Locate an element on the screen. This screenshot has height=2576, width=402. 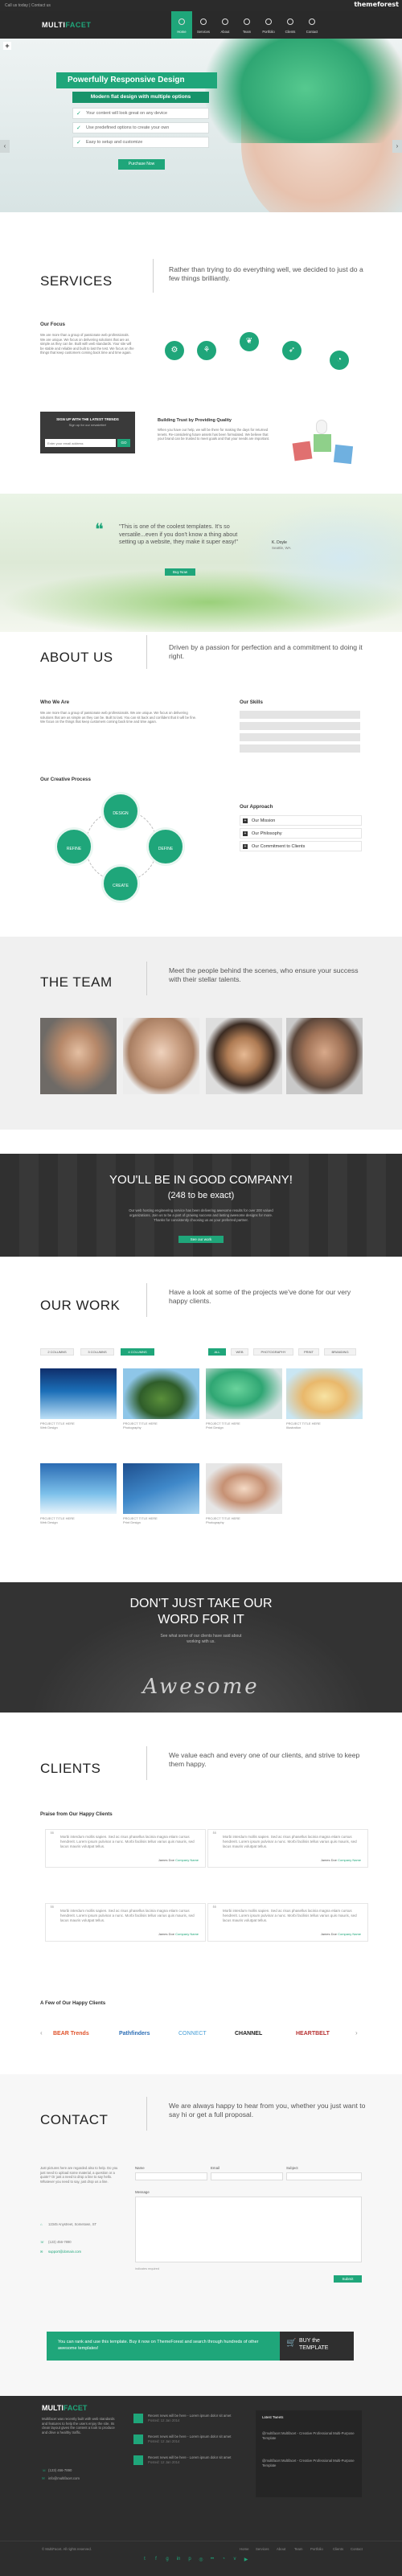
rocket-icon: ➶ is located at coordinates (292, 350).